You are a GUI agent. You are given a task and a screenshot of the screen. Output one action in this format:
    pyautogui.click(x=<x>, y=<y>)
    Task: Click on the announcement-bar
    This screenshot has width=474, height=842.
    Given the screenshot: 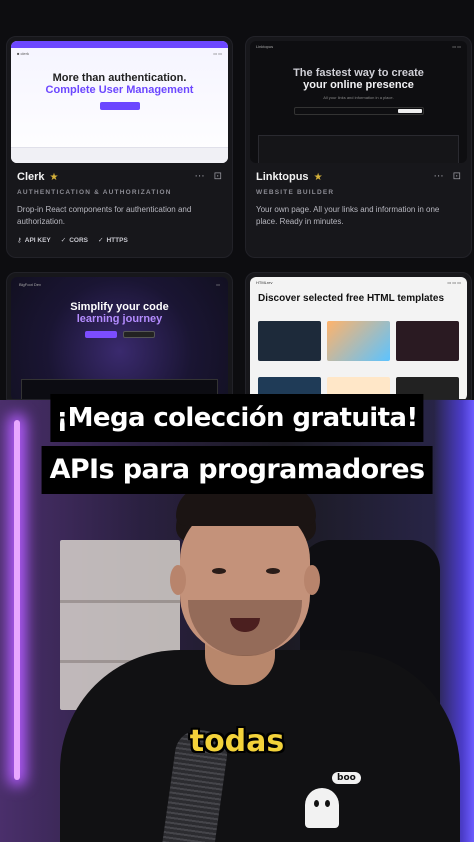 What is the action you would take?
    pyautogui.click(x=119, y=44)
    